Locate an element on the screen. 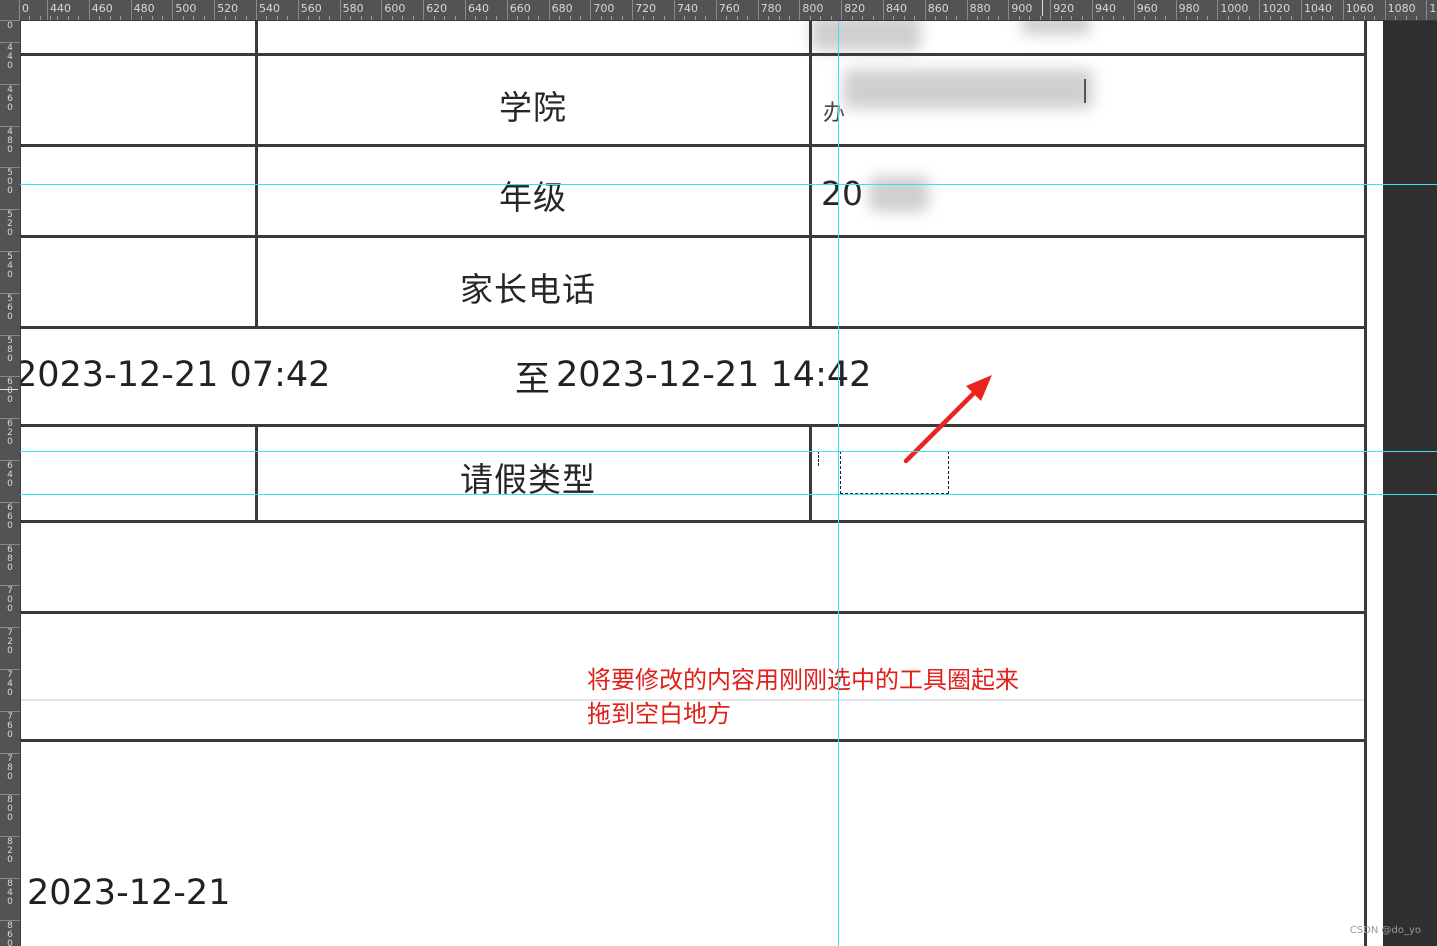 This screenshot has height=946, width=1437. pasteboard-area is located at coordinates (1410, 483).